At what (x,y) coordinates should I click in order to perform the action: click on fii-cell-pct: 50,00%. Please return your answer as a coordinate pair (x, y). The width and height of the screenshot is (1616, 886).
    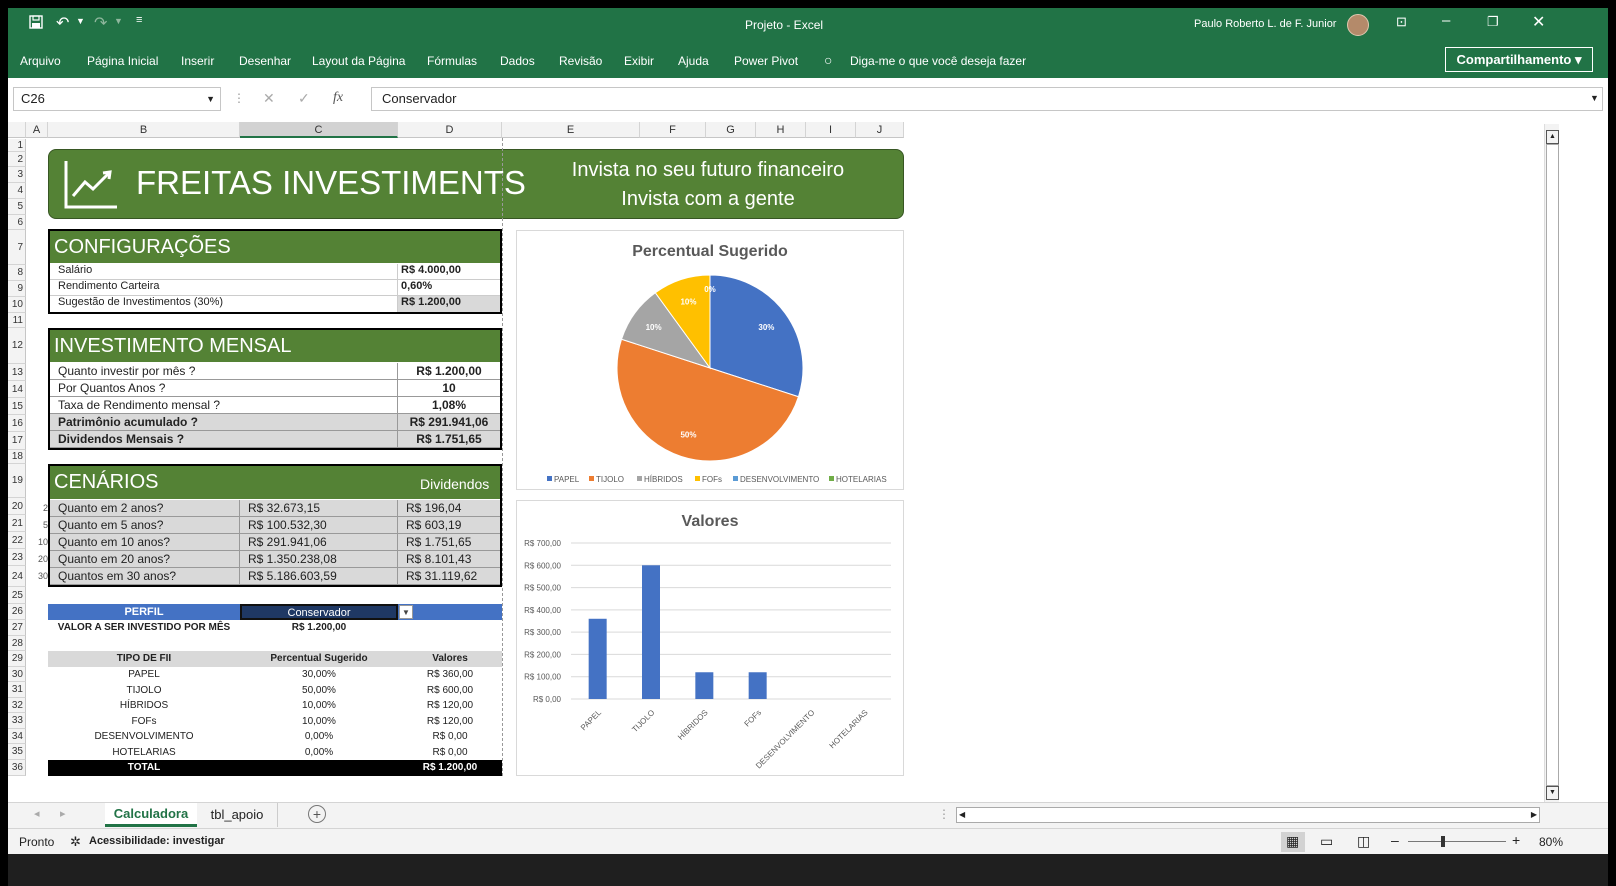
    Looking at the image, I should click on (319, 690).